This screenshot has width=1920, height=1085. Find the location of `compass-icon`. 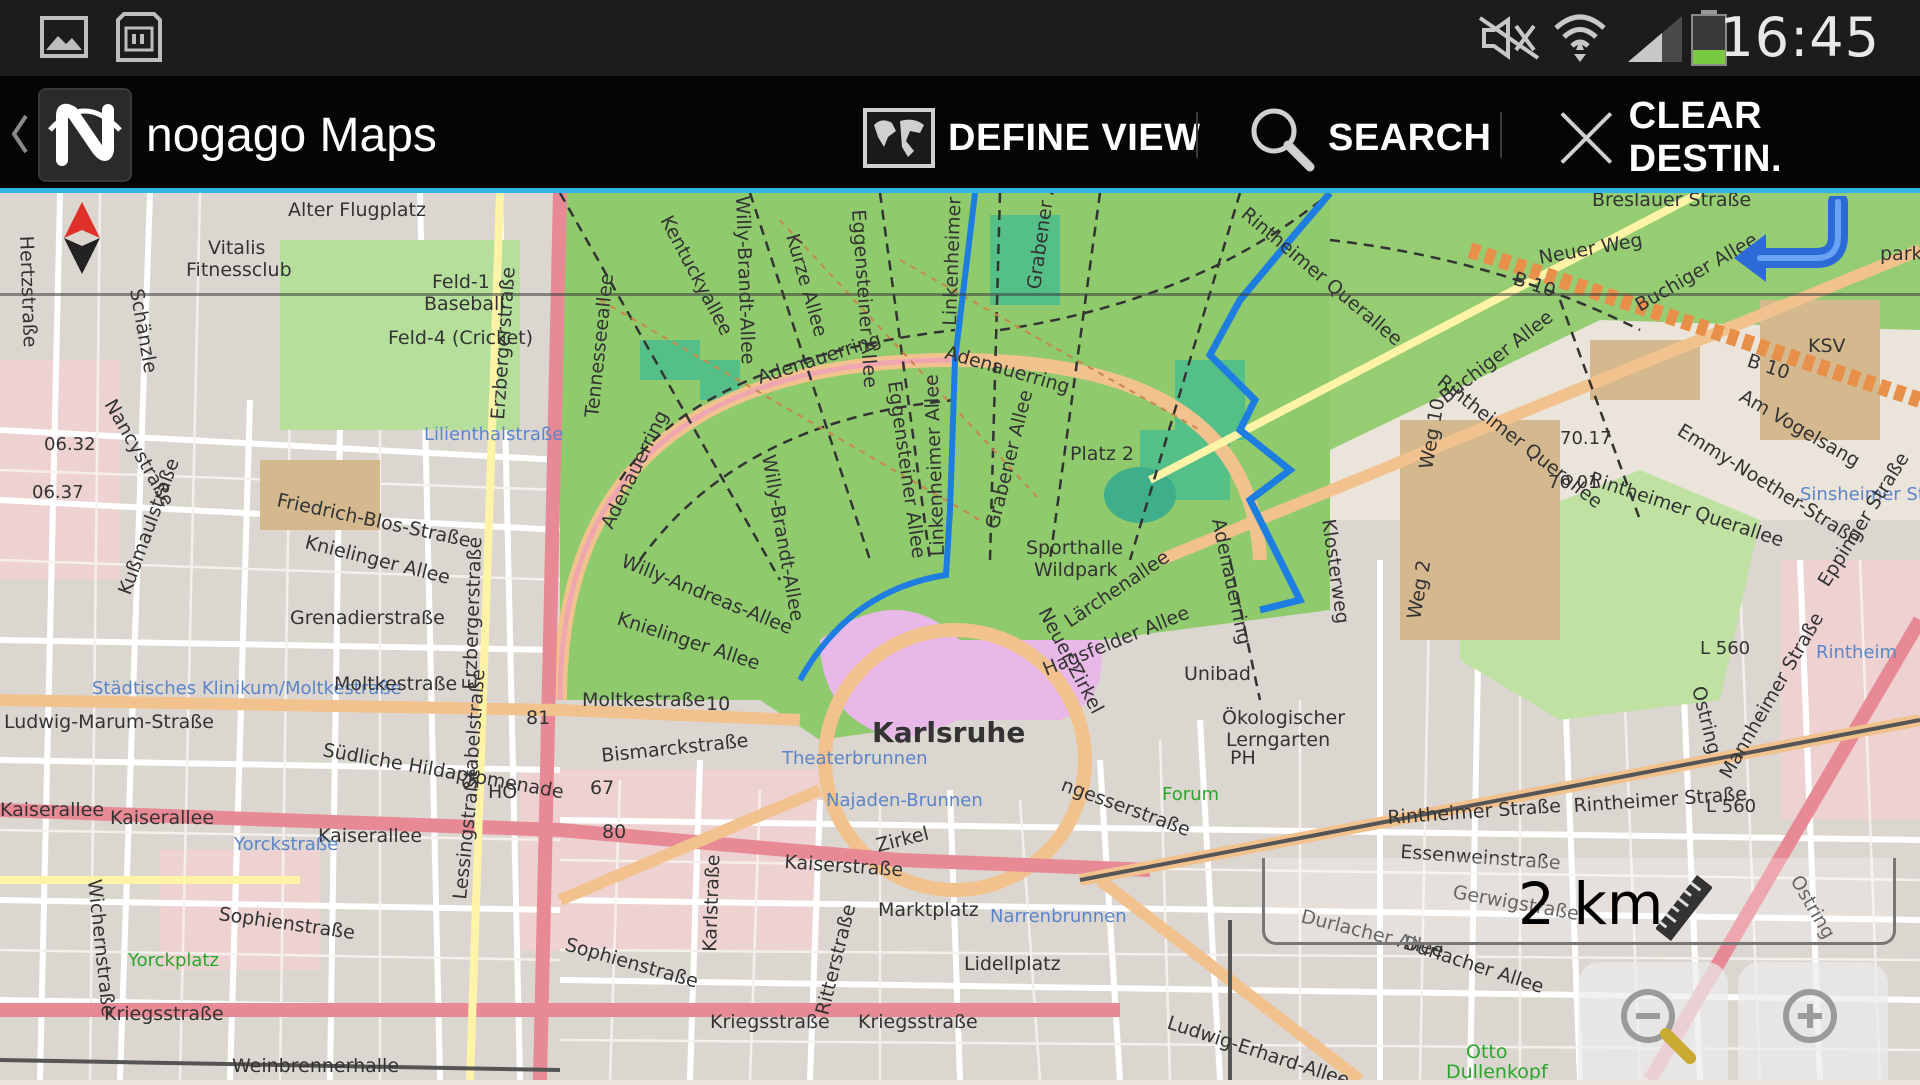

compass-icon is located at coordinates (82, 238).